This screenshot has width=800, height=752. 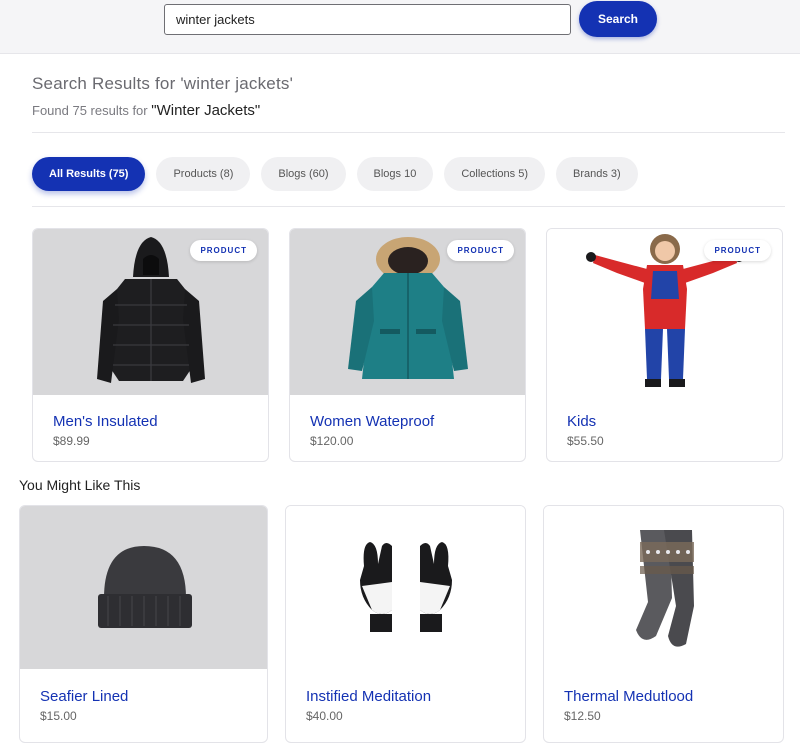 I want to click on results-count-text: Found 75 results for, so click(x=90, y=110).